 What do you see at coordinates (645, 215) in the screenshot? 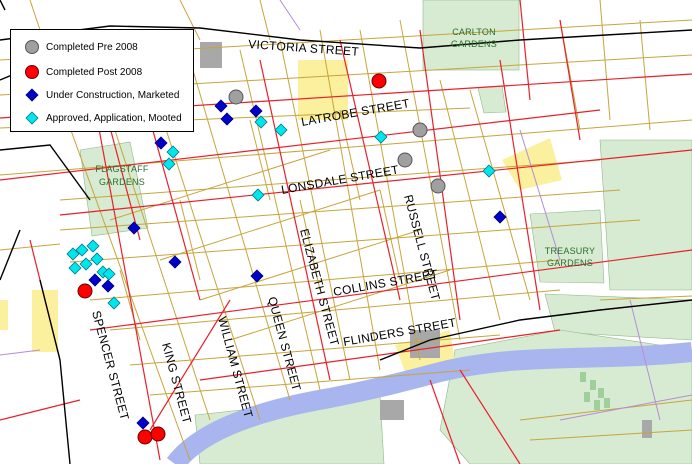
I see `fitzroy-gardens-area` at bounding box center [645, 215].